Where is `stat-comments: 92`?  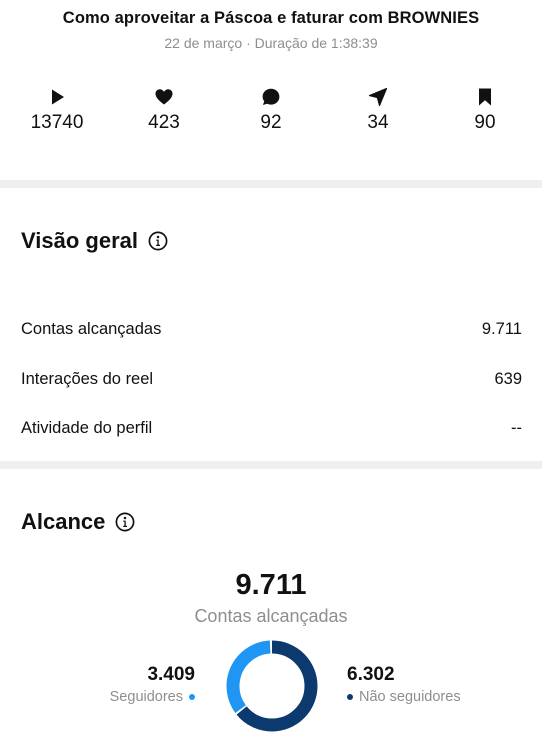 stat-comments: 92 is located at coordinates (271, 112).